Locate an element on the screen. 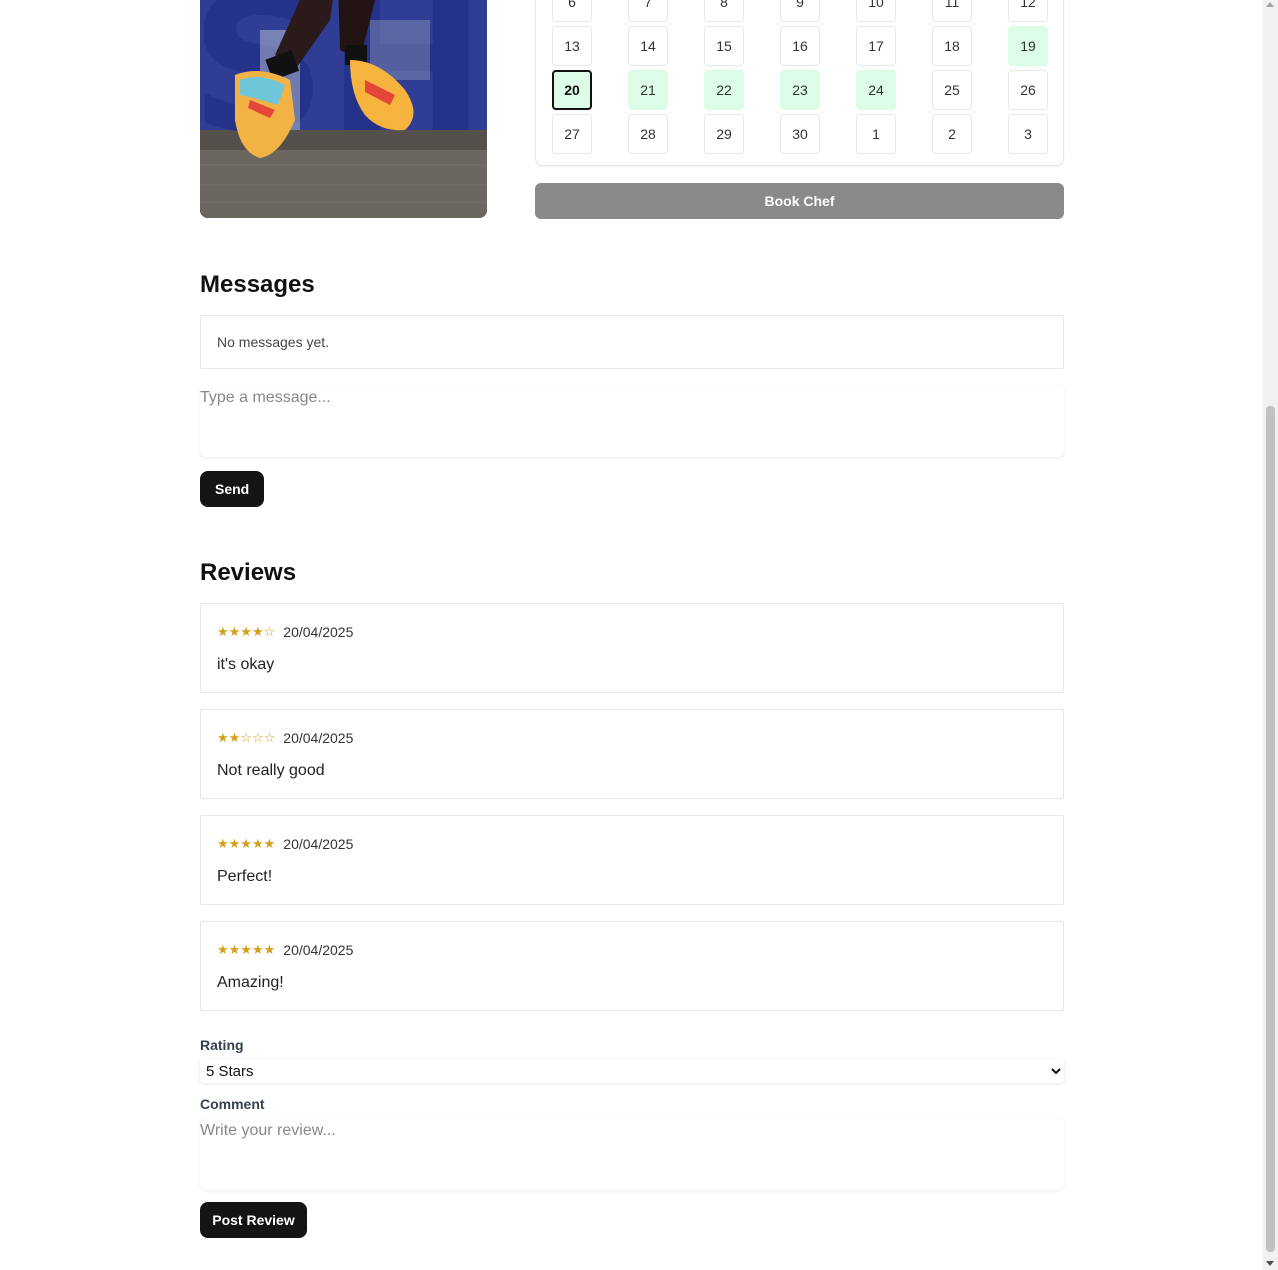 The width and height of the screenshot is (1278, 1270). no-messages-text: No messages yet. is located at coordinates (273, 342).